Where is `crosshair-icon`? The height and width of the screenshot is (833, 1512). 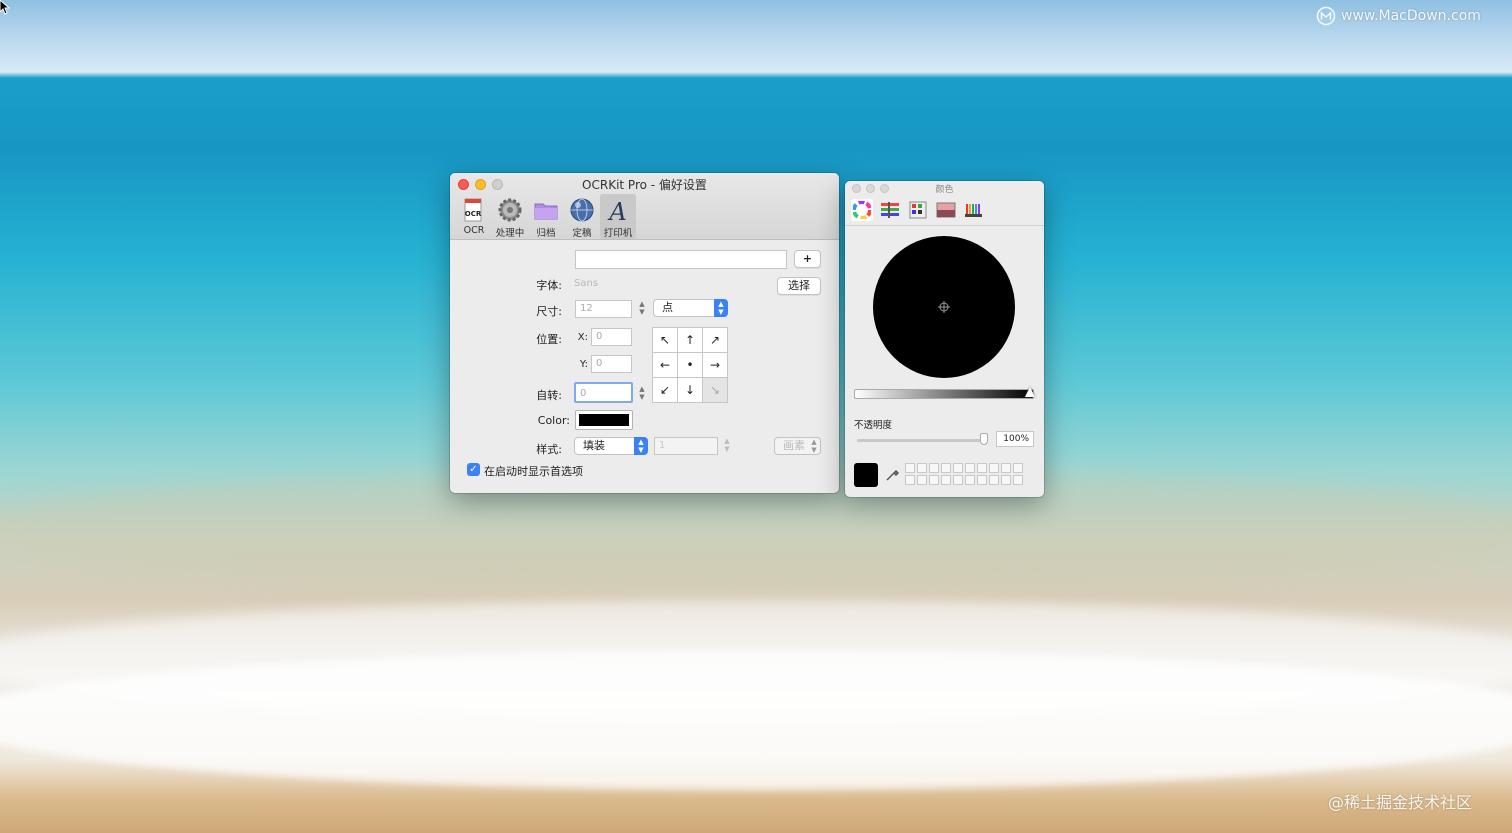
crosshair-icon is located at coordinates (944, 307).